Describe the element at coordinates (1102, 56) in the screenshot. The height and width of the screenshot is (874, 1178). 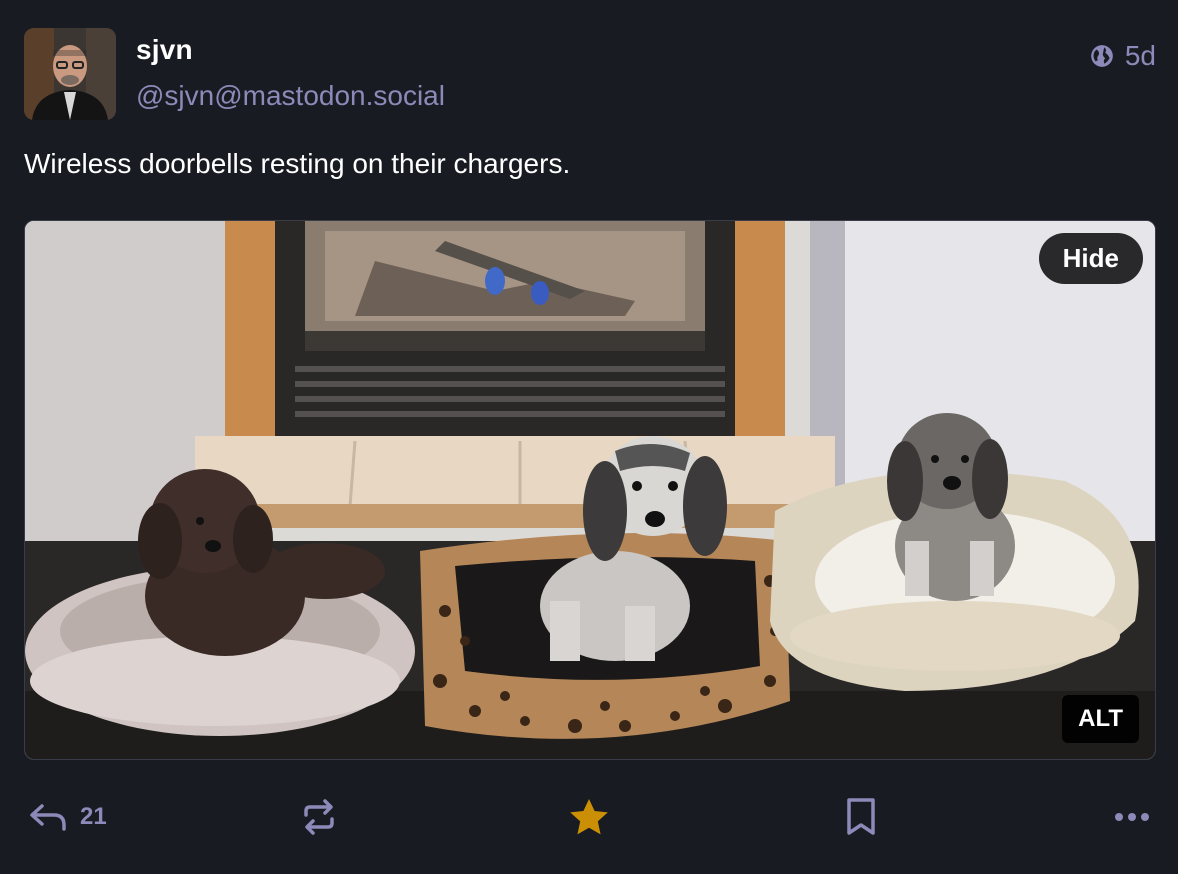
I see `globe-icon` at that location.